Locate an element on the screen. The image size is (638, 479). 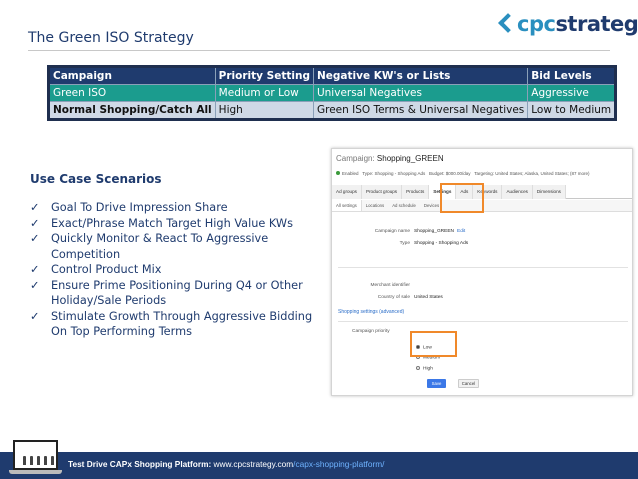
cpcstrategy-logo: cpcstrategy is located at coordinates (568, 24).